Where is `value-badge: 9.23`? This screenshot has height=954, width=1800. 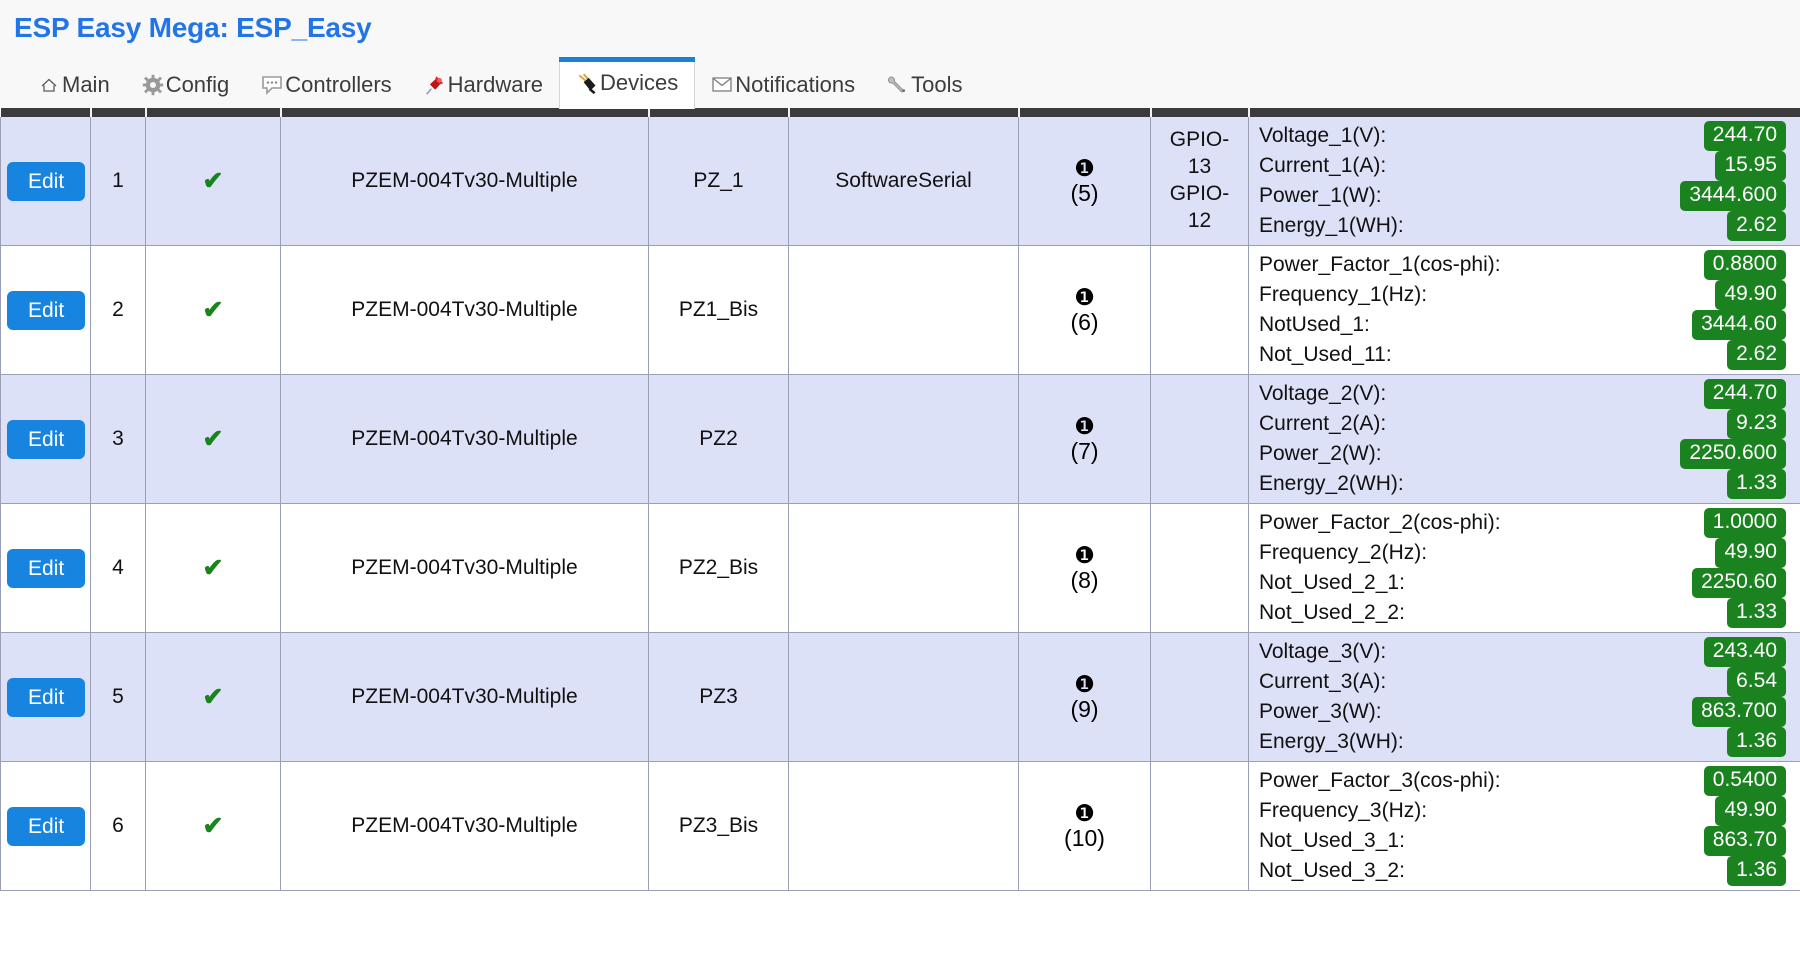
value-badge: 9.23 is located at coordinates (1756, 424).